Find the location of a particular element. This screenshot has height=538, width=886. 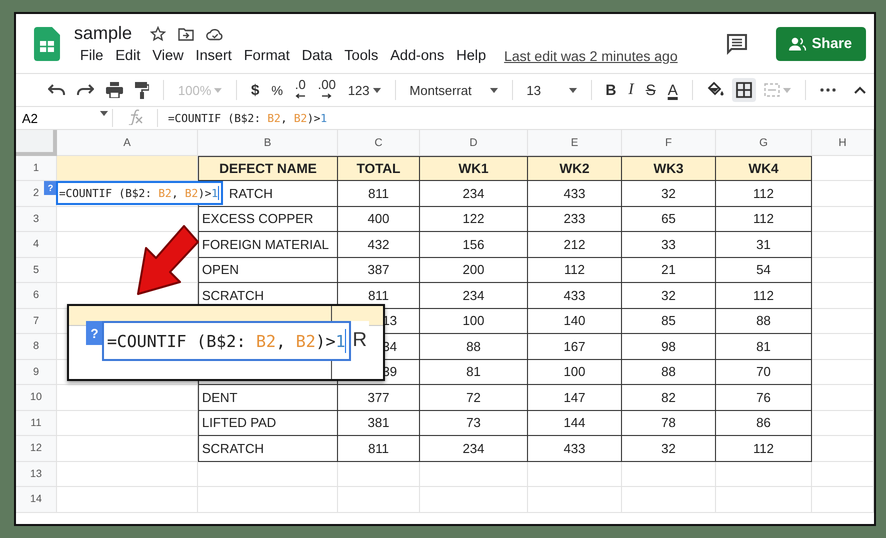

borders-button is located at coordinates (744, 90).